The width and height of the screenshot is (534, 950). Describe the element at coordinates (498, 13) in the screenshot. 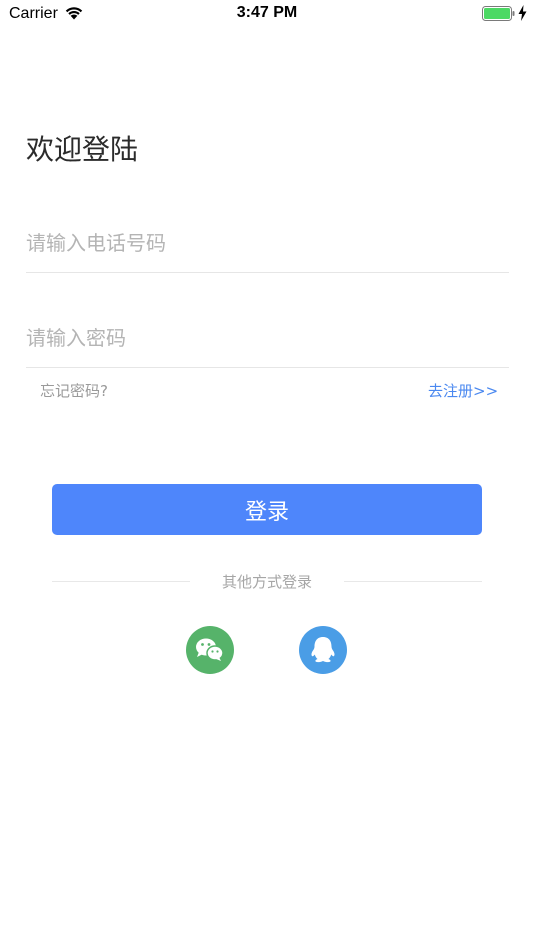

I see `battery-icon` at that location.